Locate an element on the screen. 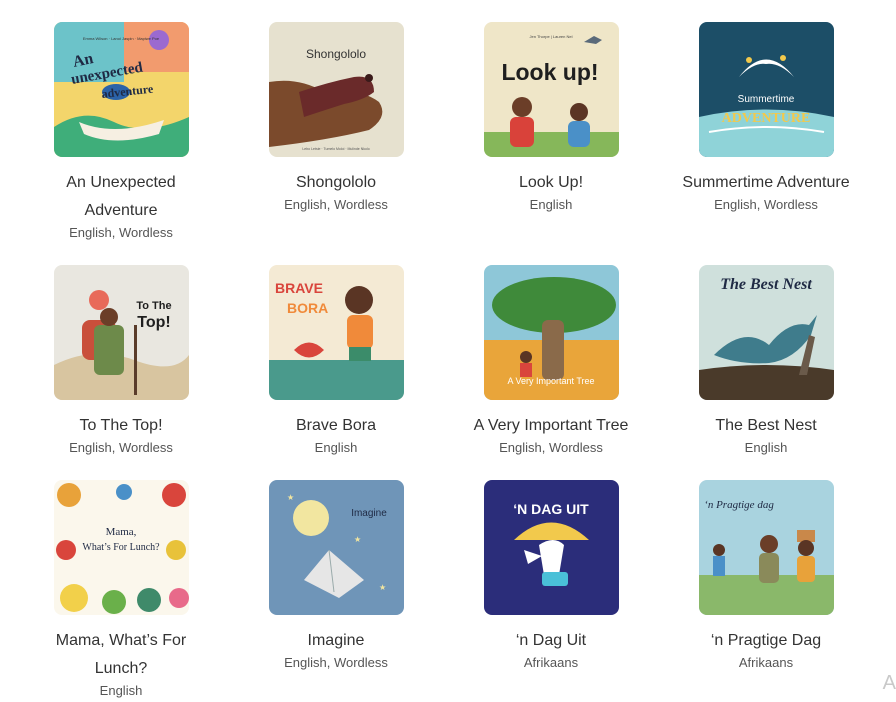 This screenshot has width=896, height=702. svg-text: ‘n Pragtige dag is located at coordinates (739, 505).